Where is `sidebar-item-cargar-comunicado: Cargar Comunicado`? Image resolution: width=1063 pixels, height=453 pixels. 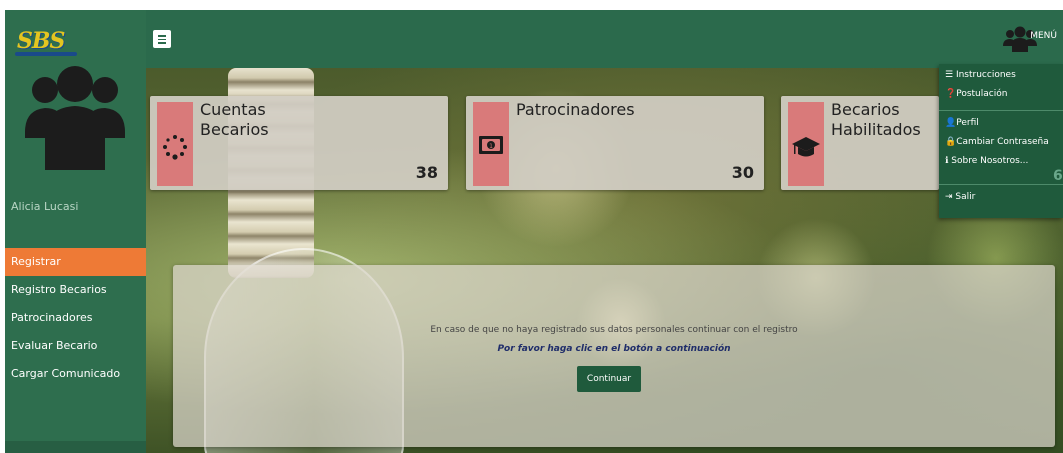 sidebar-item-cargar-comunicado: Cargar Comunicado is located at coordinates (75, 374).